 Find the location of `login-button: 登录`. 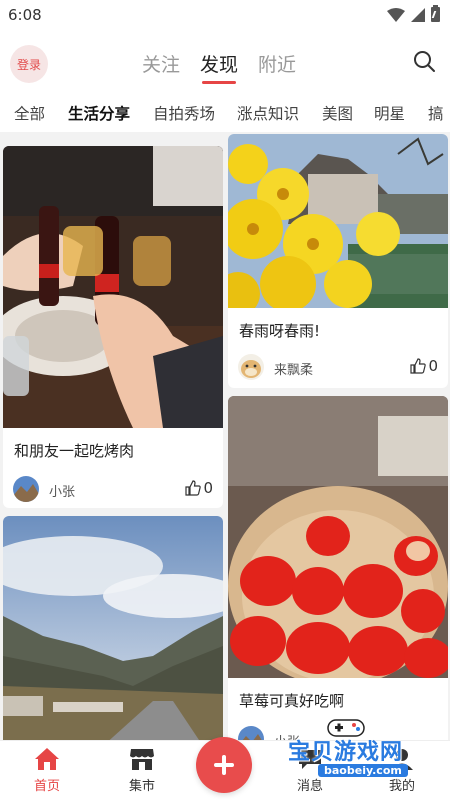

login-button: 登录 is located at coordinates (29, 64).